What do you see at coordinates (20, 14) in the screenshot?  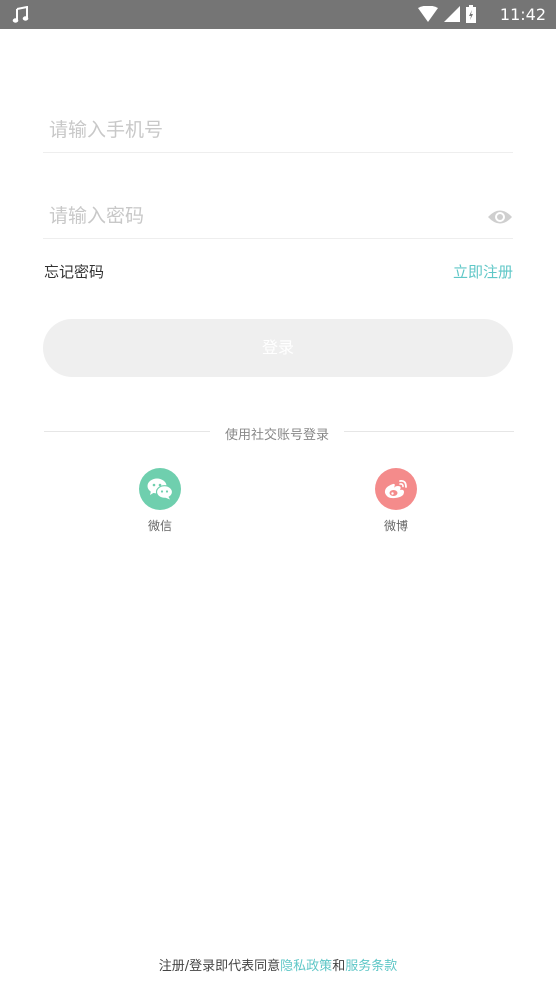 I see `music-note-icon` at bounding box center [20, 14].